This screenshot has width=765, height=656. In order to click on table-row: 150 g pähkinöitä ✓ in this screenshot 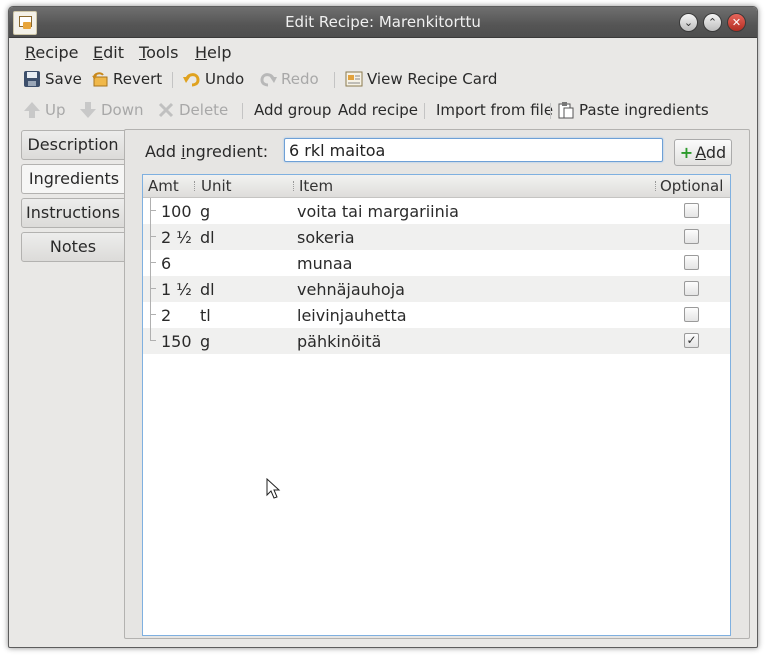, I will do `click(436, 341)`.